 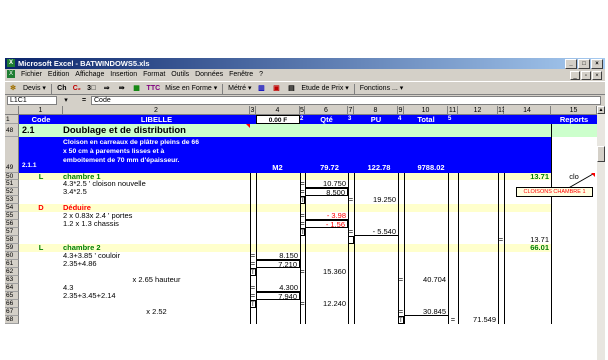 I want to click on cell-comment-box: CLOISONS CHAMBRE 1, so click(x=554, y=192).